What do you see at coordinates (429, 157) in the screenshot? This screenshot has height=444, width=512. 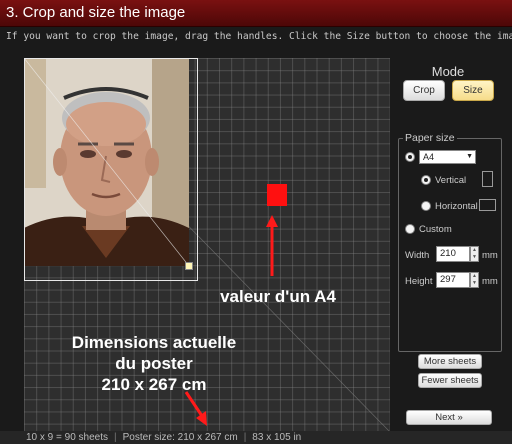 I see `paper-format-value: A4` at bounding box center [429, 157].